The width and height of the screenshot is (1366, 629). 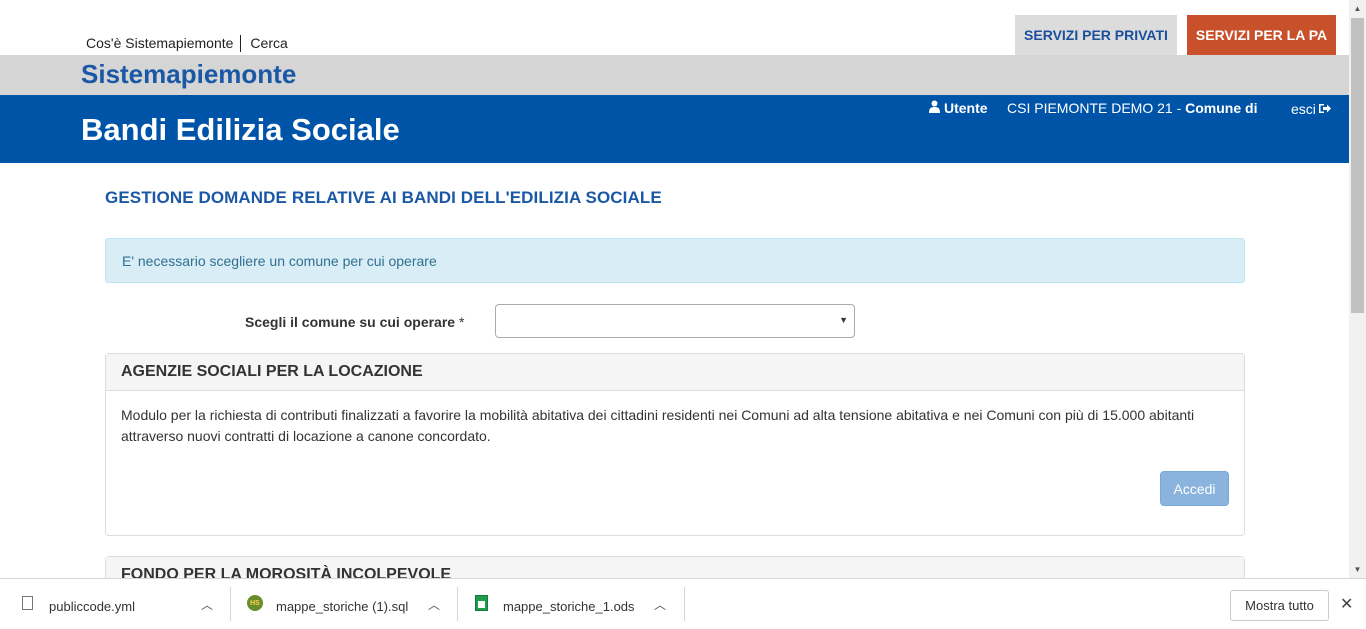 I want to click on municipality-select-label: Scegli il comune su cui operare *, so click(x=354, y=322).